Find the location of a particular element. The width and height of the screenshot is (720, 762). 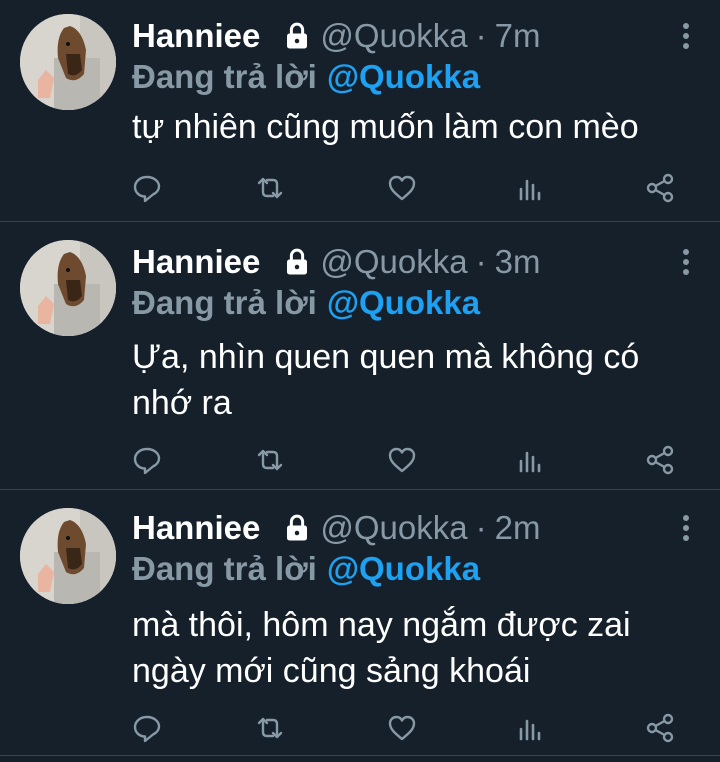

tweet-header: Hanniee @Quokka · 7m is located at coordinates (336, 36).